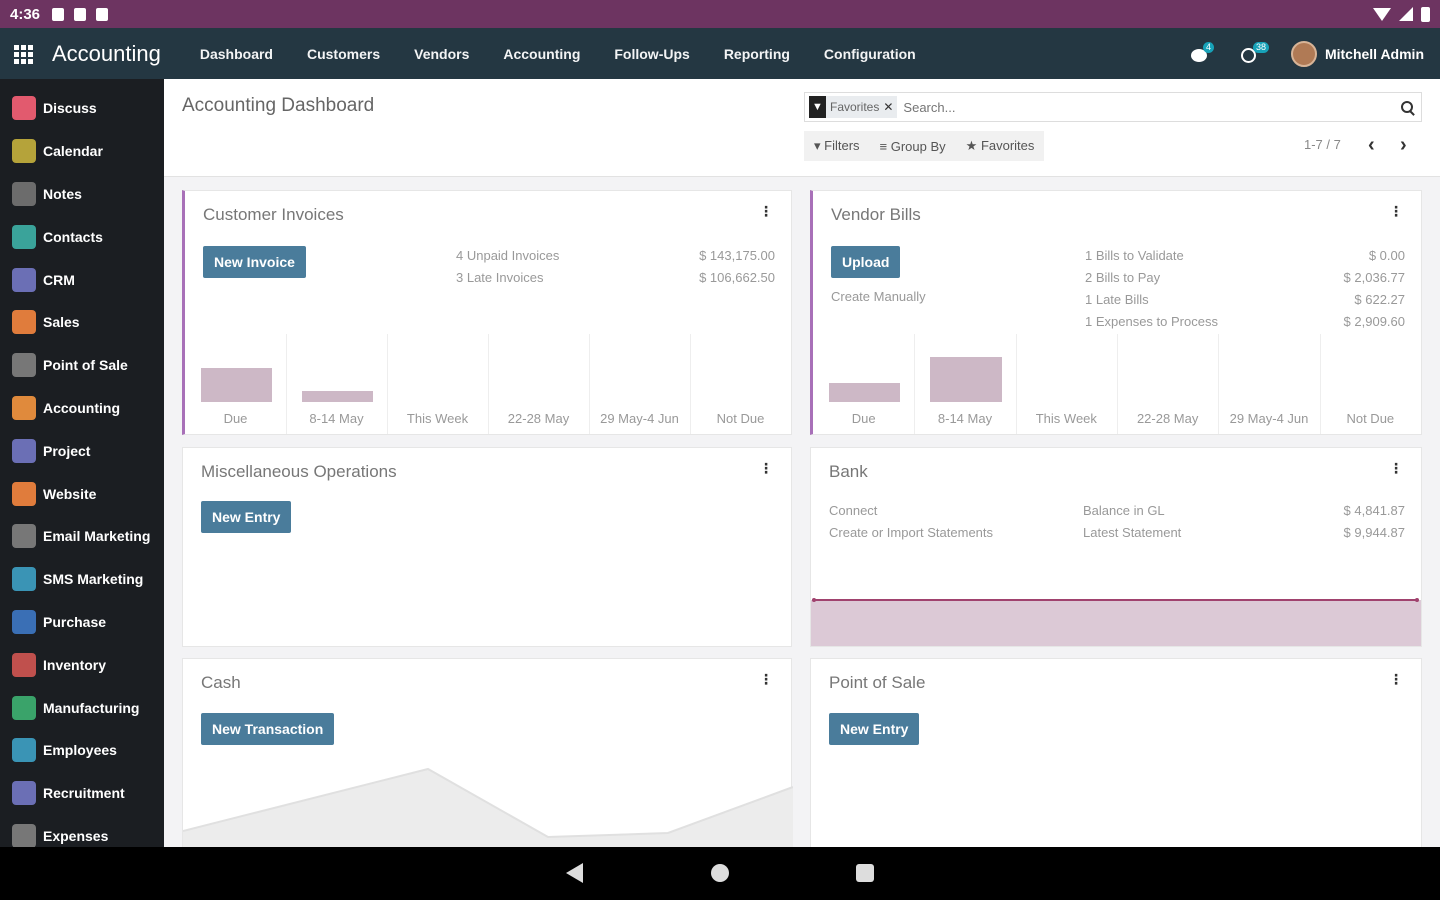 This screenshot has height=900, width=1440. I want to click on user-menu: Mitchell Admin, so click(1357, 53).